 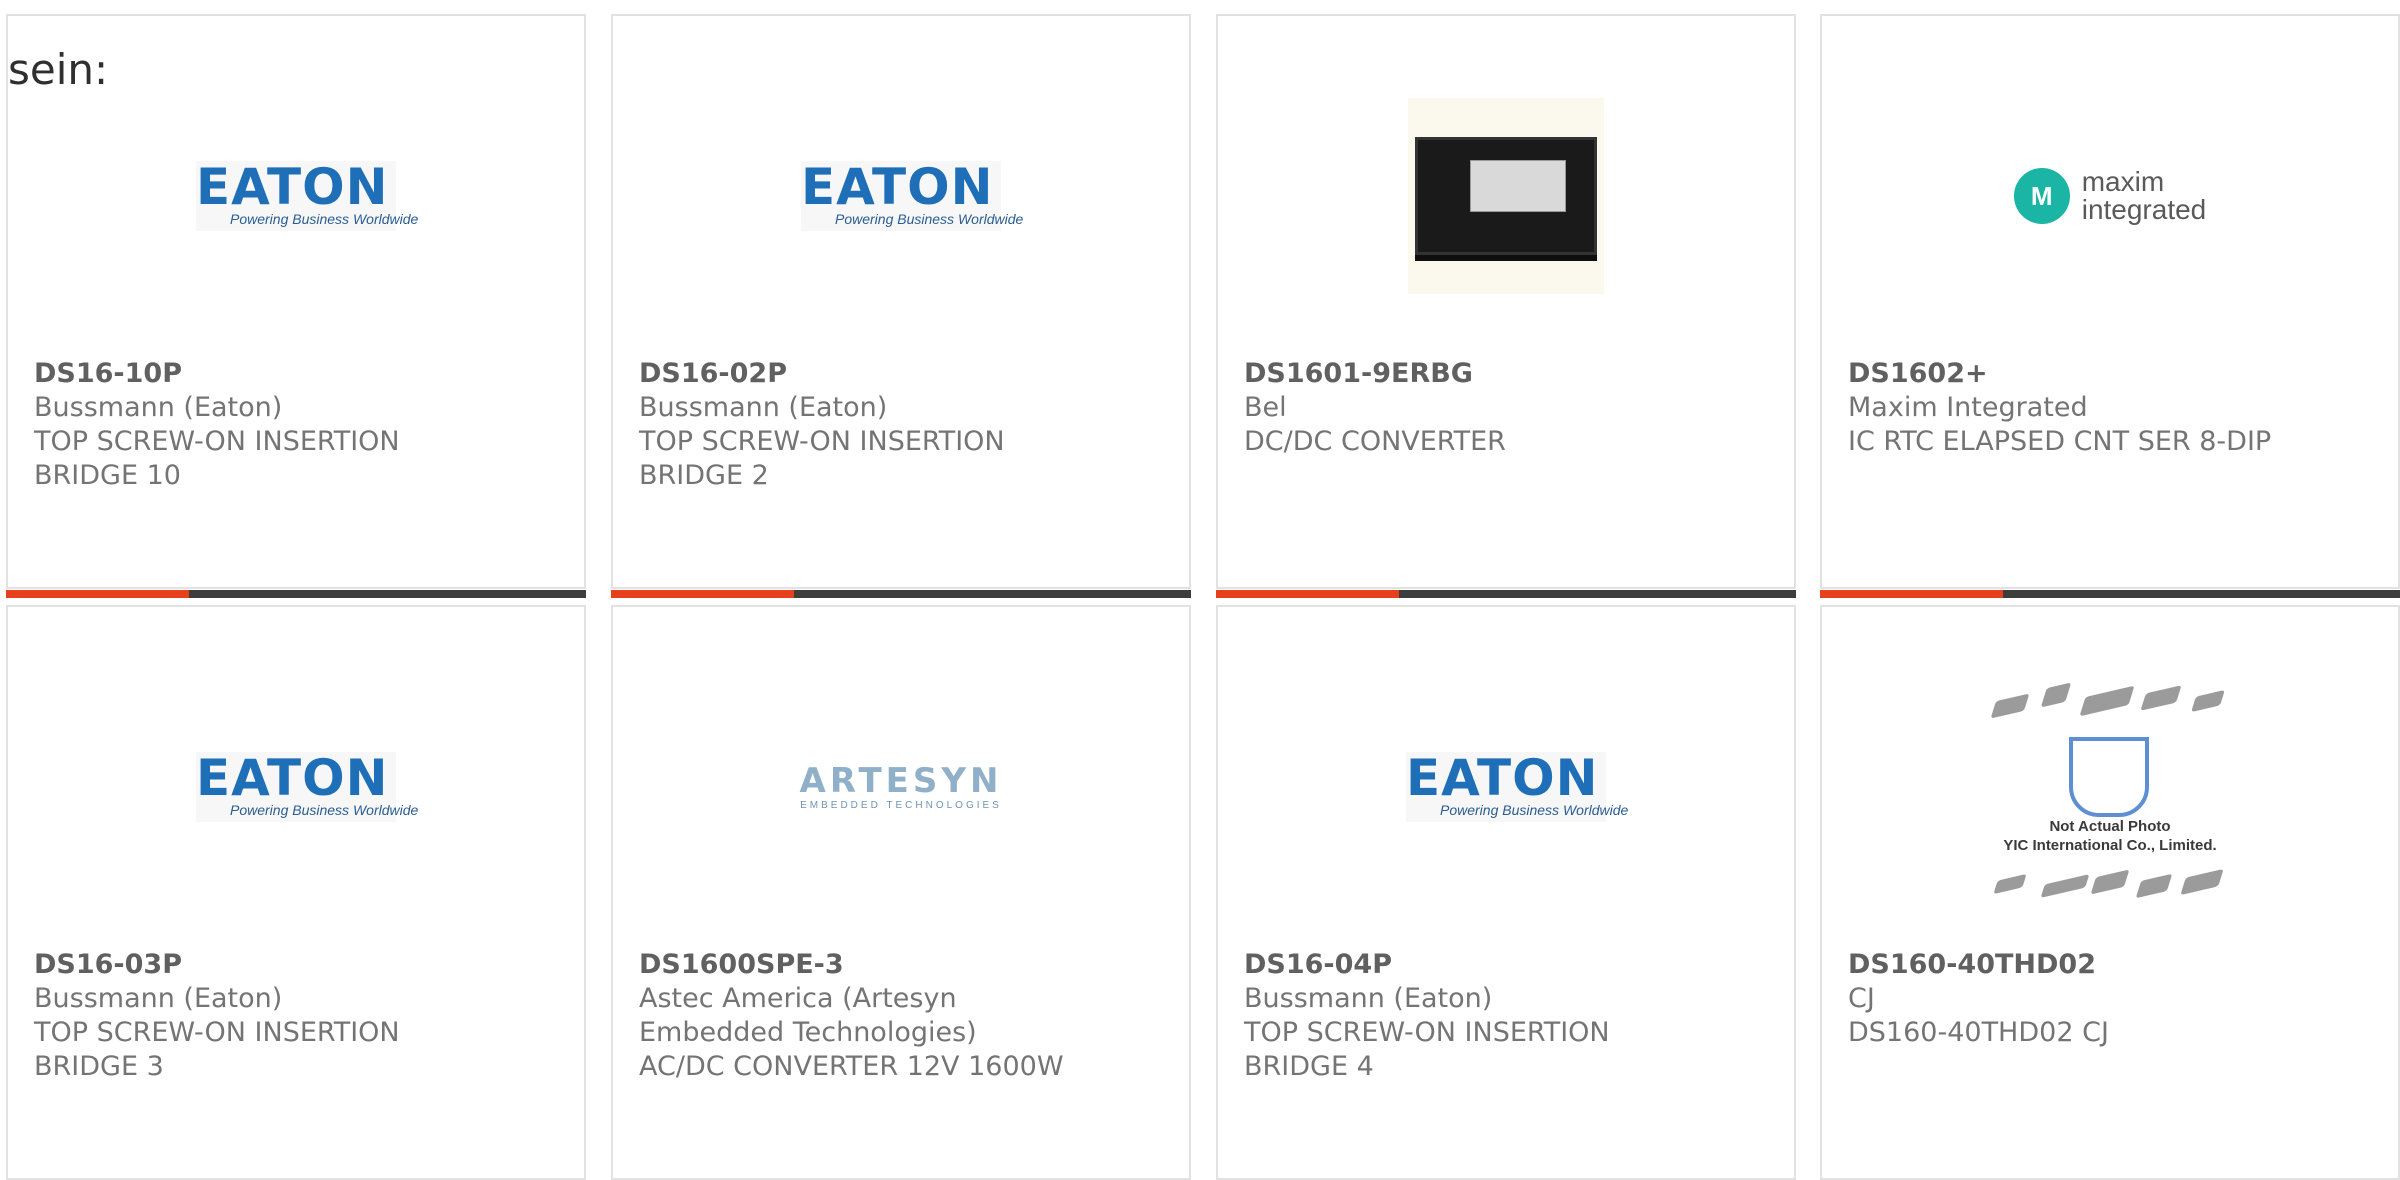 What do you see at coordinates (1968, 407) in the screenshot?
I see `manufacturer: Maxim Integrated` at bounding box center [1968, 407].